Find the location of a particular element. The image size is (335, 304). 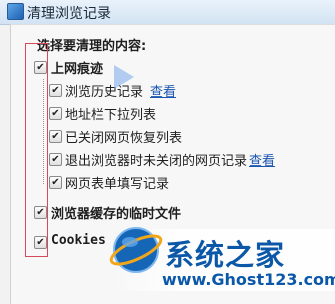

globe-logo-icon is located at coordinates (136, 250).